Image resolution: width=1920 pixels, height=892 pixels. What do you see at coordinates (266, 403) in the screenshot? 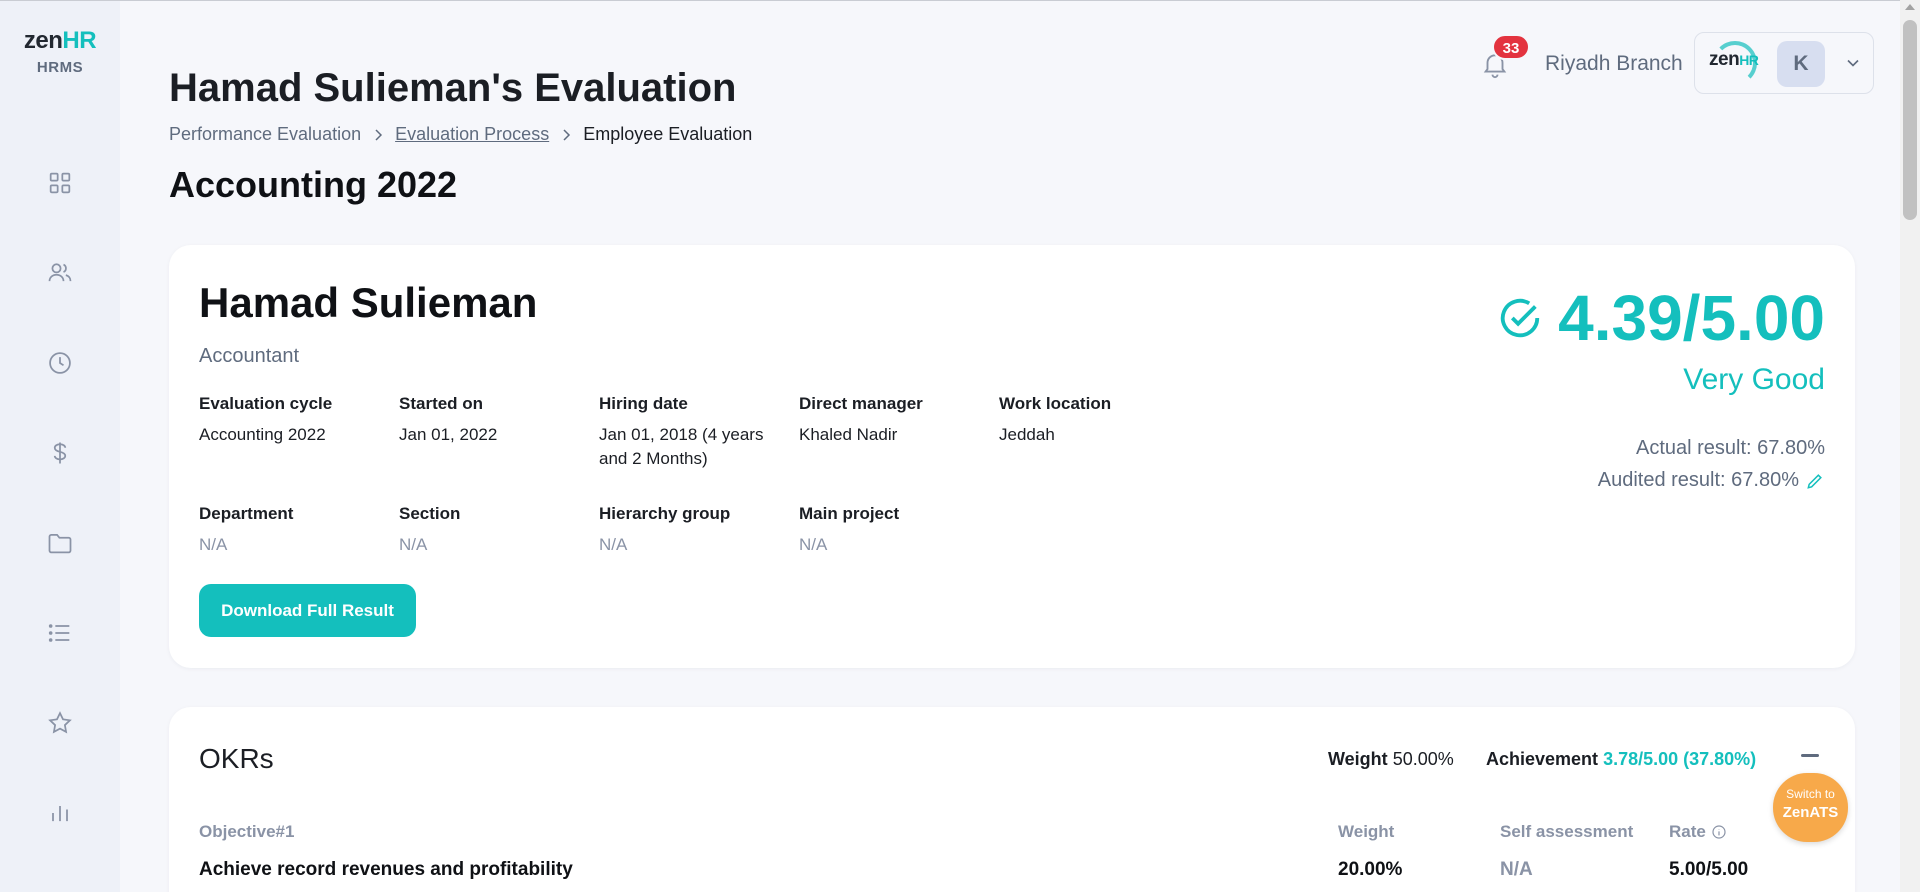
I see `field-label: Evaluation cycle` at bounding box center [266, 403].